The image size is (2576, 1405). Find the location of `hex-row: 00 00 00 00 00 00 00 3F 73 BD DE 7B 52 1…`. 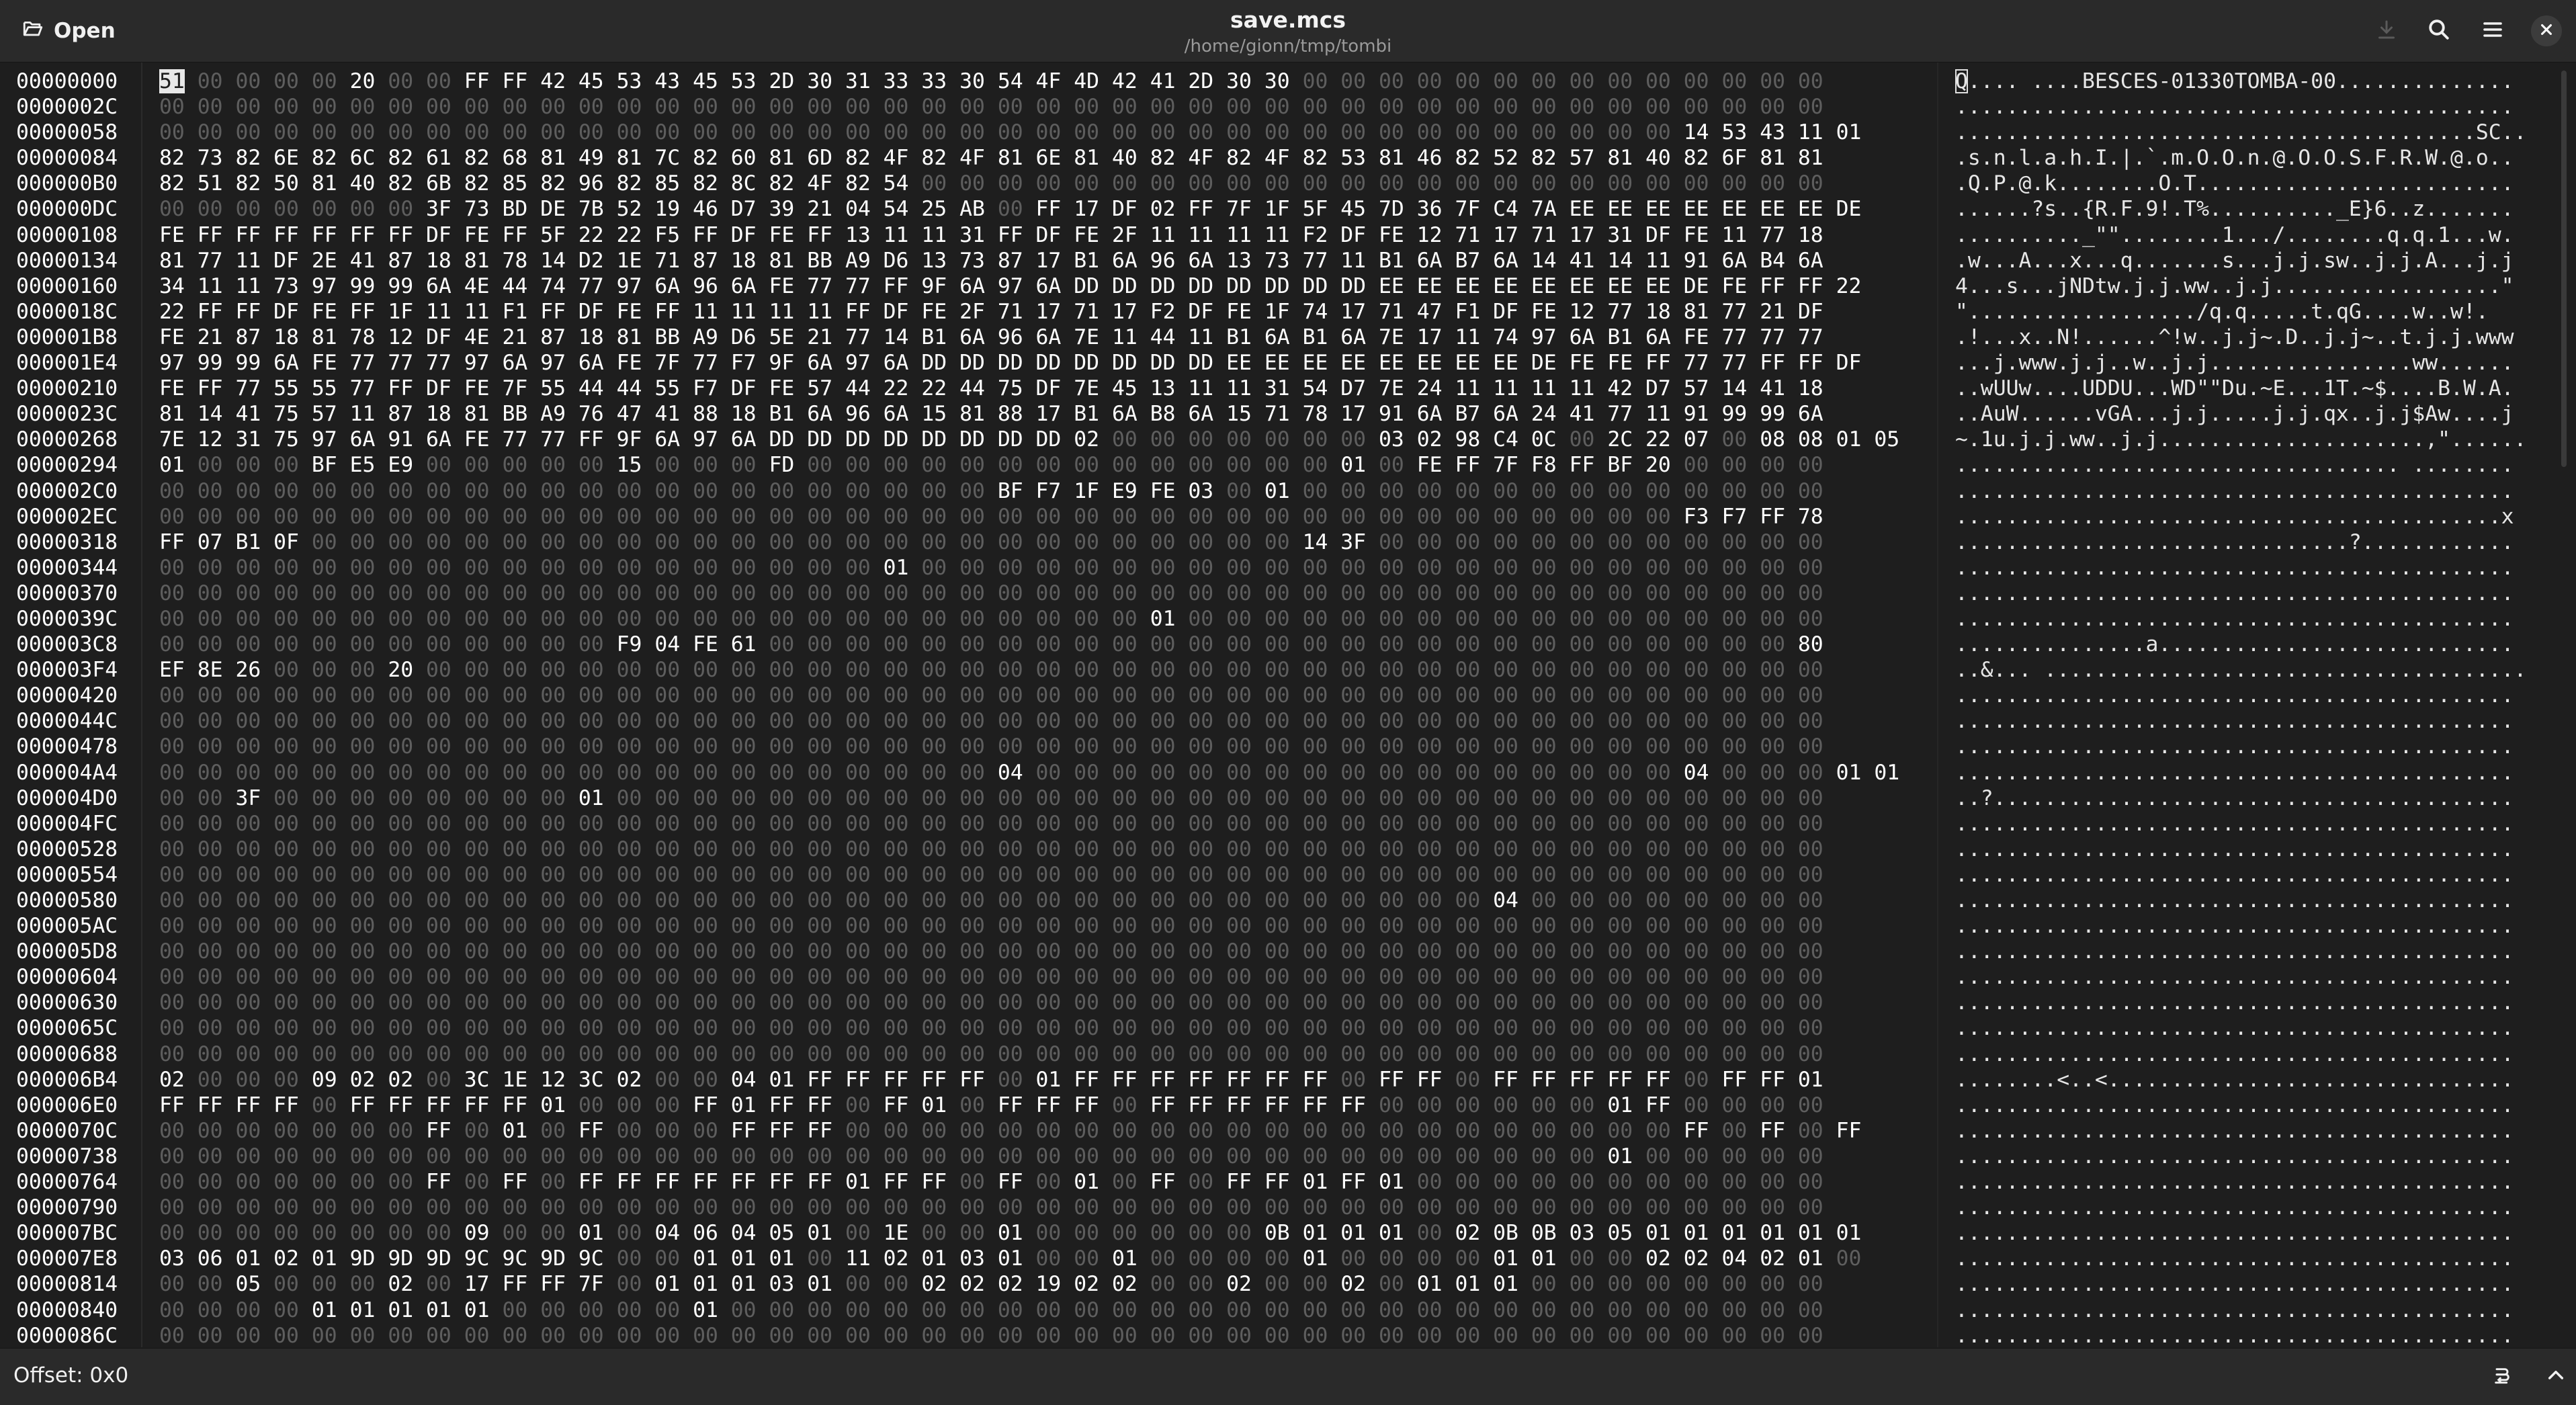

hex-row: 00 00 00 00 00 00 00 3F 73 BD DE 7B 52 1… is located at coordinates (1029, 209).